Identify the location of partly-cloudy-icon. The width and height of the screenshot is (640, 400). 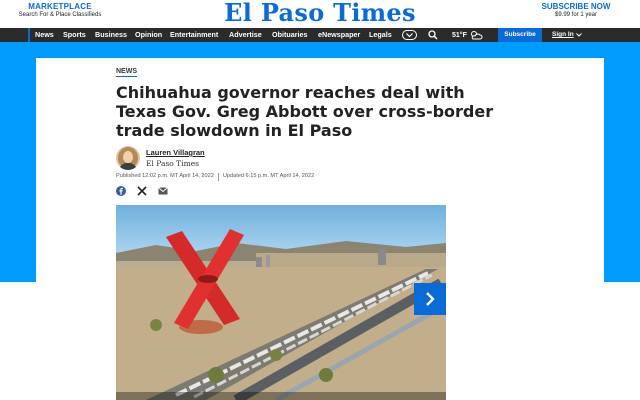
(476, 35).